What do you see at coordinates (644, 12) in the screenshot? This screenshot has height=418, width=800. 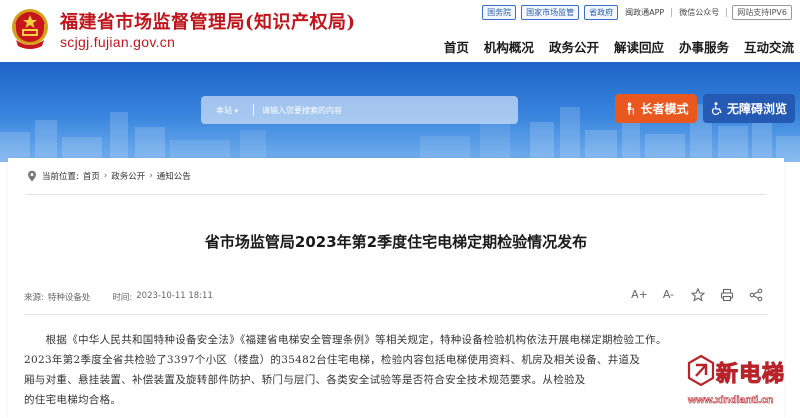 I see `link-app: 闽政通APP` at bounding box center [644, 12].